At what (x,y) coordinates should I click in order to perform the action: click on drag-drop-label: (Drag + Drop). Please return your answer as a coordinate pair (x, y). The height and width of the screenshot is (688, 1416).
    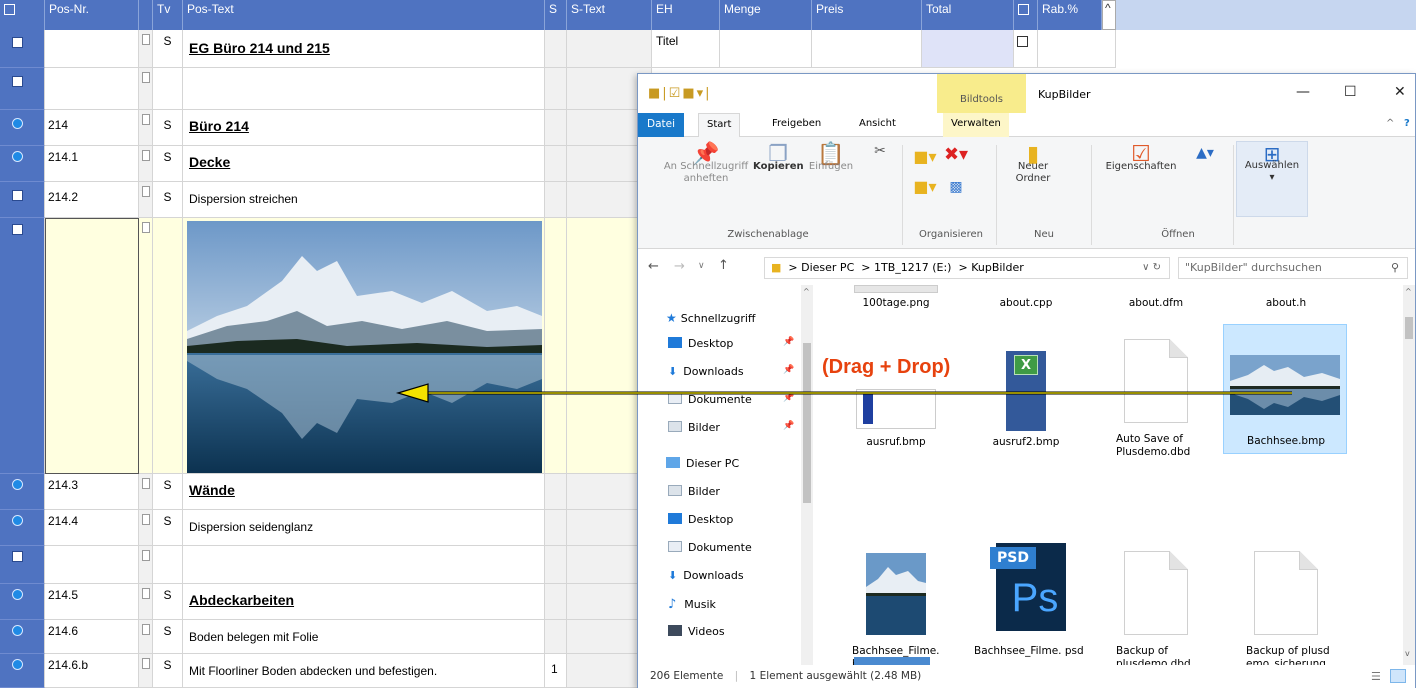
    Looking at the image, I should click on (886, 367).